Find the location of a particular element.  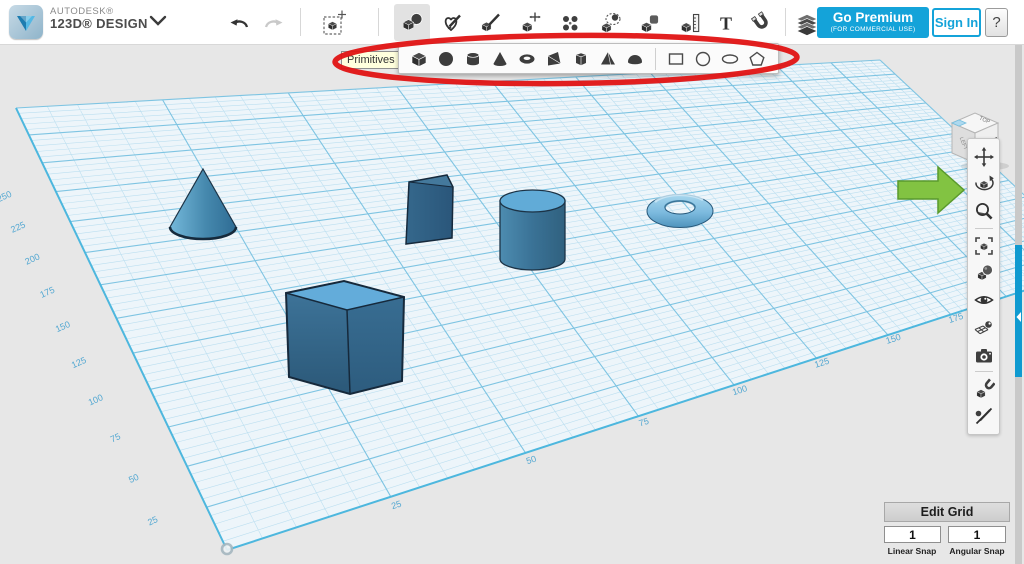

orbit-button is located at coordinates (984, 183).